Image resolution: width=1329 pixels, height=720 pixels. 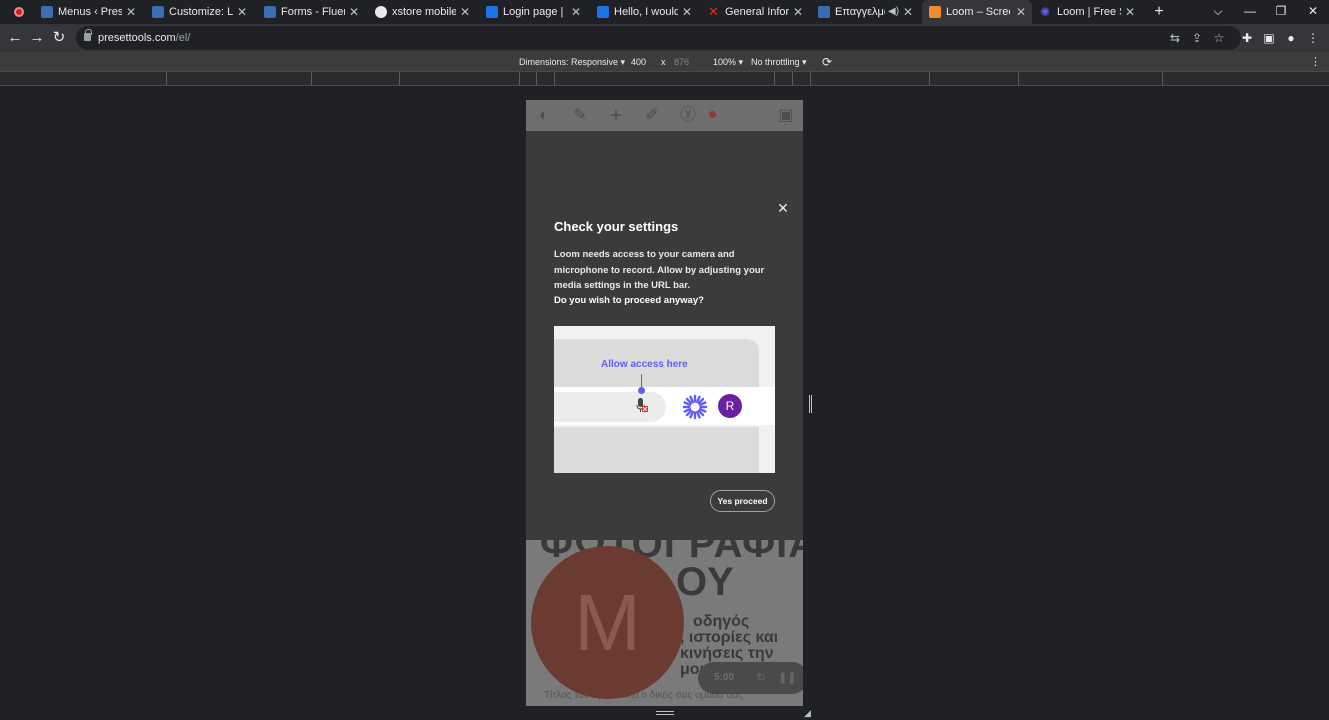 I want to click on tab-label: Login page | Sign, so click(x=535, y=12).